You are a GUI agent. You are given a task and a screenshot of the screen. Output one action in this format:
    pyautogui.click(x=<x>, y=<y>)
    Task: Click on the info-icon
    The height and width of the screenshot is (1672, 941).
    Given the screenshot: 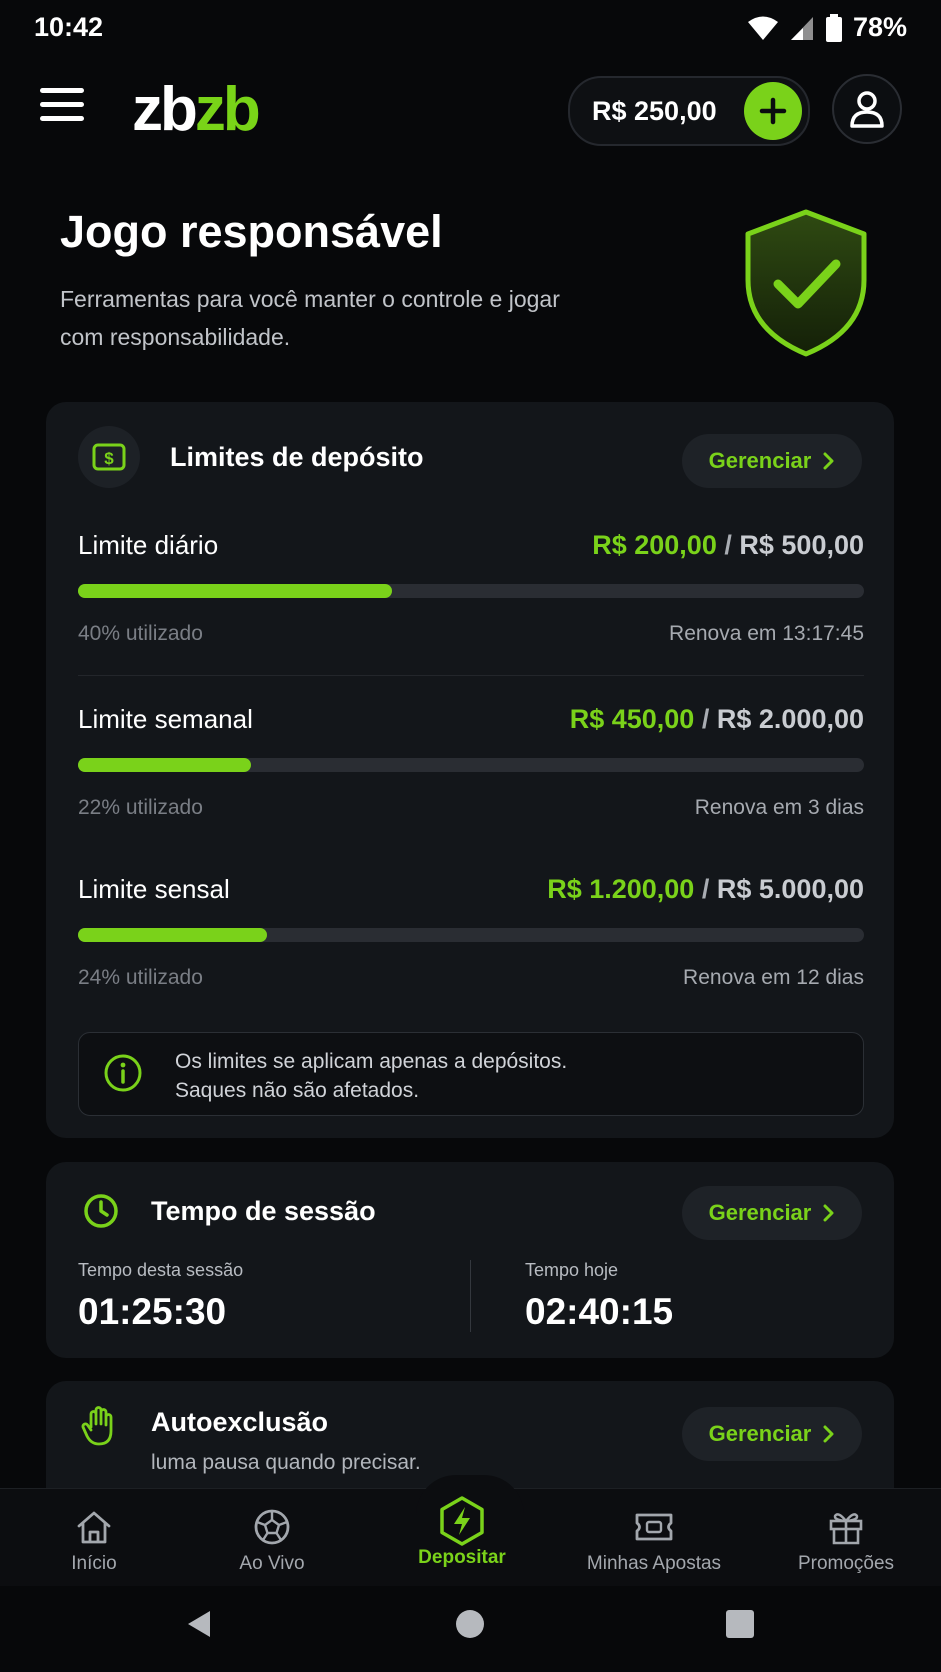 What is the action you would take?
    pyautogui.click(x=123, y=1073)
    